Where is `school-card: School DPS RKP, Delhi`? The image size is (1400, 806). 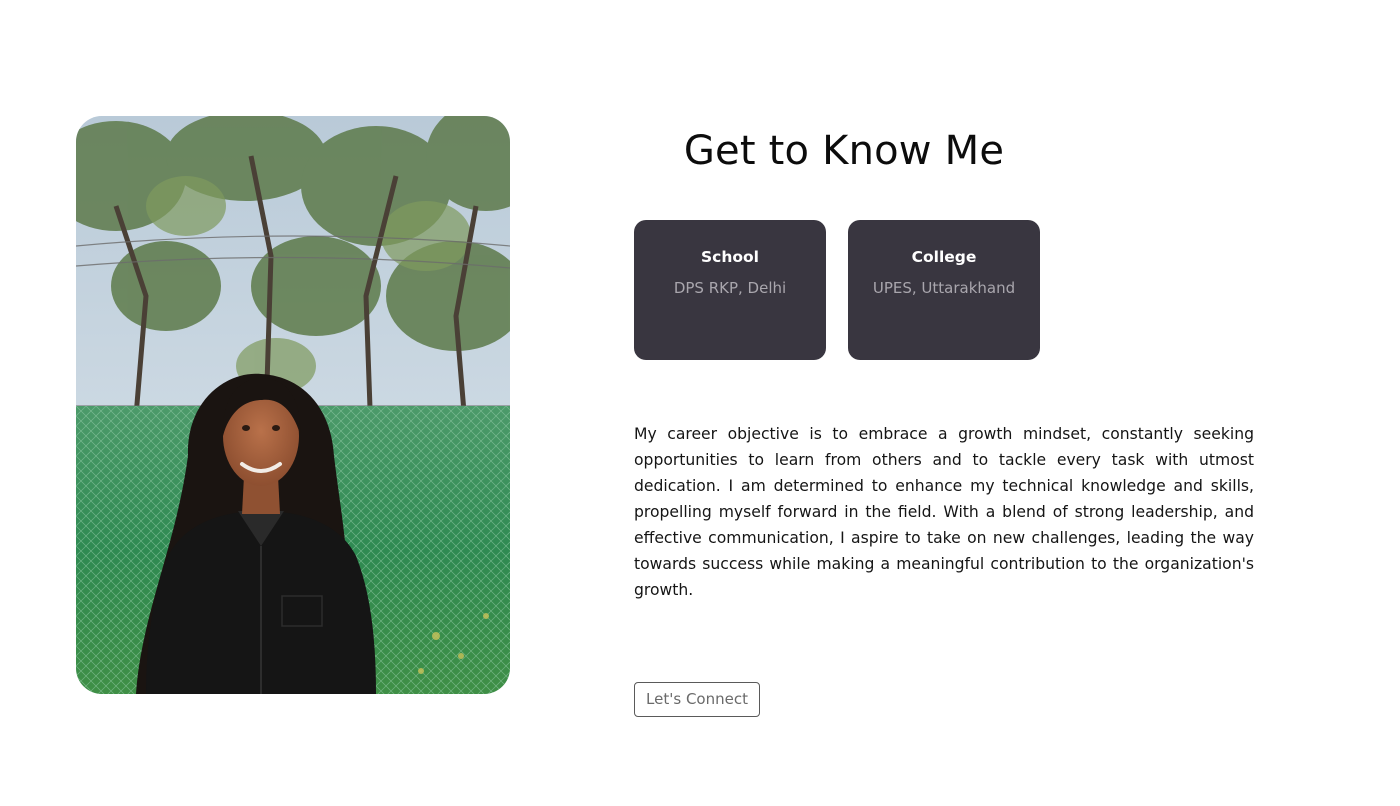
school-card: School DPS RKP, Delhi is located at coordinates (730, 290).